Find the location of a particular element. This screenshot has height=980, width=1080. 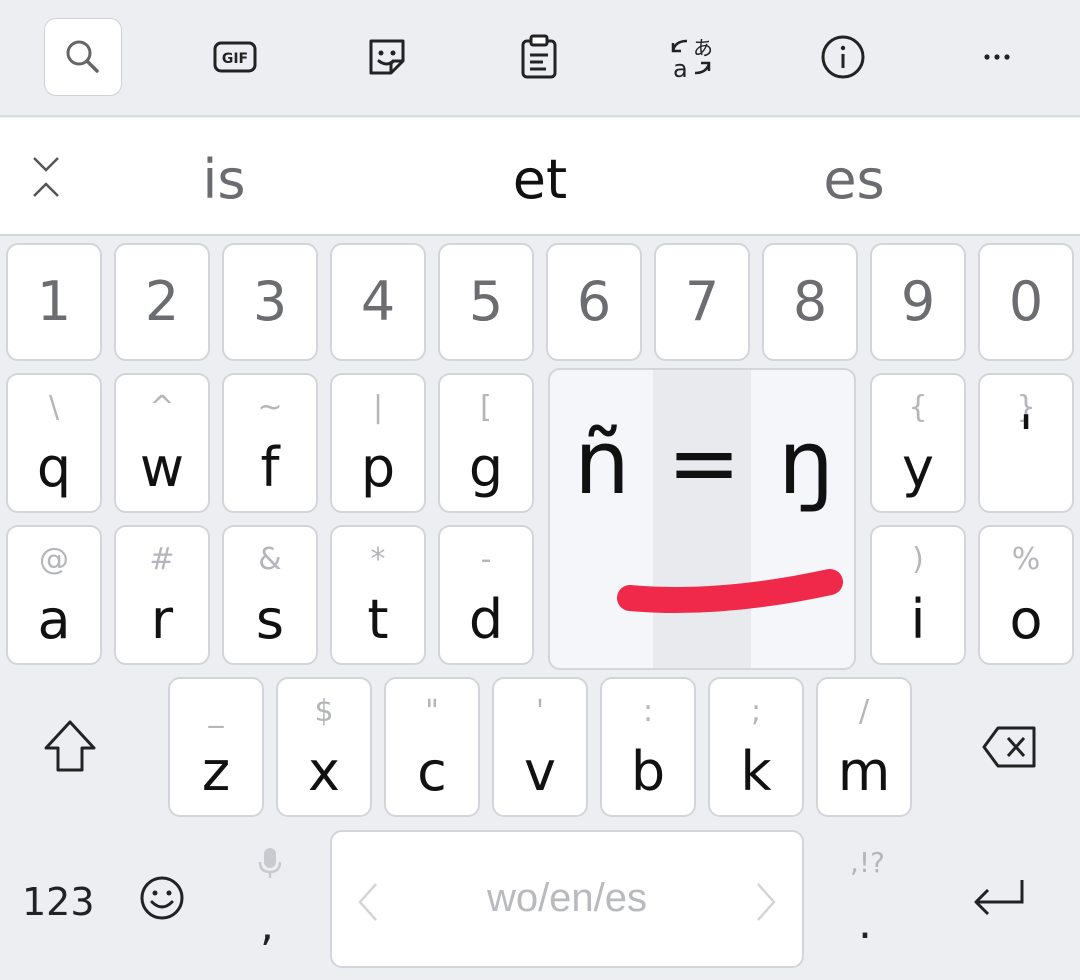

period-key: ,!? . is located at coordinates (868, 901).